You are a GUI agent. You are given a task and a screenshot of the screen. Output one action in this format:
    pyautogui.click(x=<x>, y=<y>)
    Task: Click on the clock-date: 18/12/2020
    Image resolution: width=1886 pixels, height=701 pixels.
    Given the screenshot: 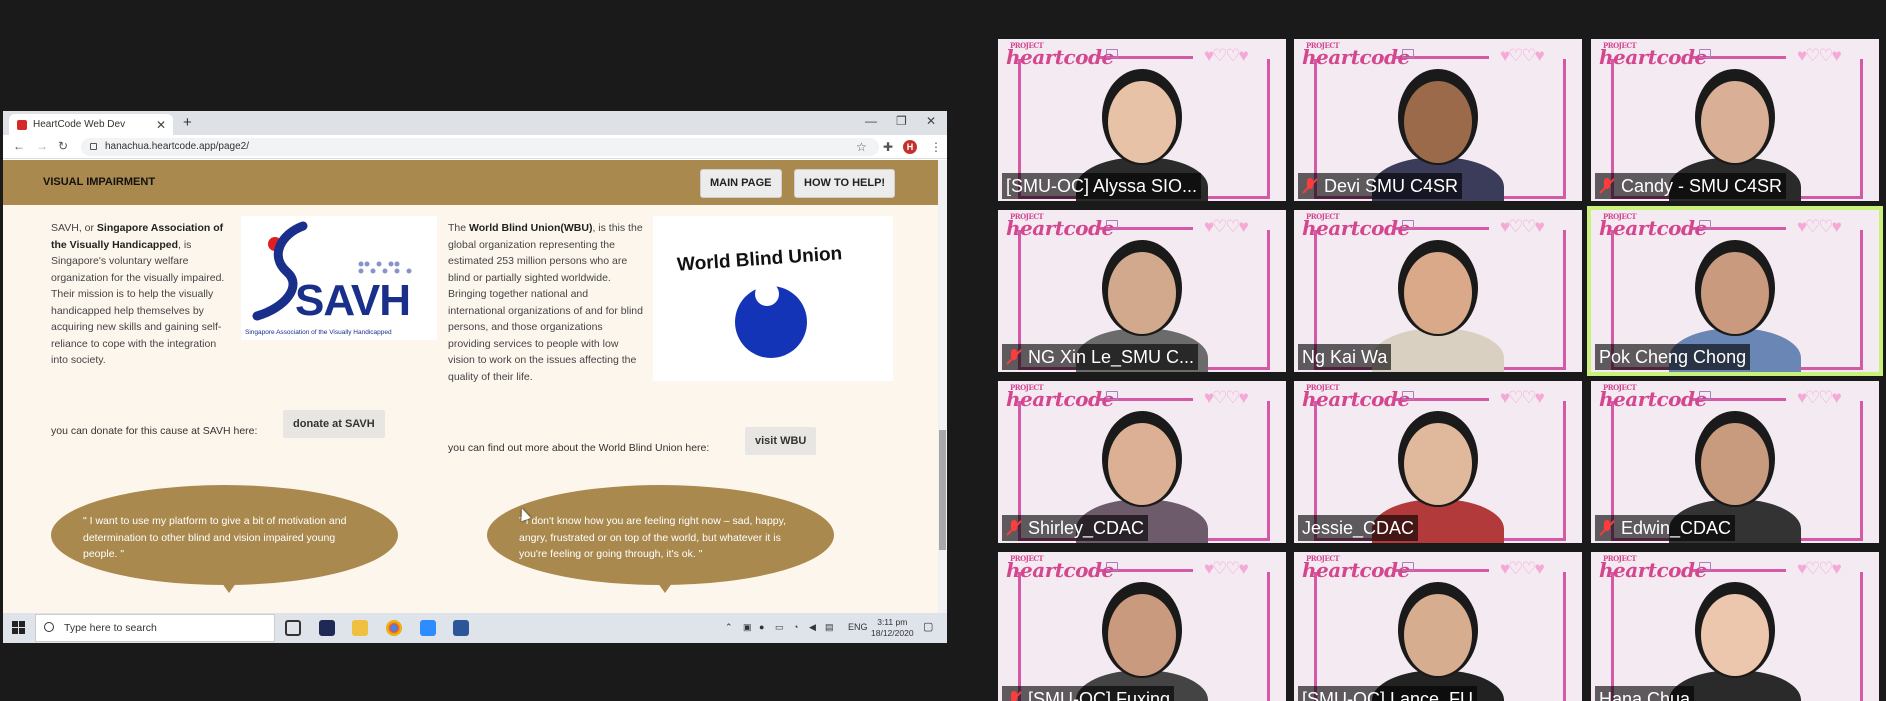 What is the action you would take?
    pyautogui.click(x=892, y=633)
    